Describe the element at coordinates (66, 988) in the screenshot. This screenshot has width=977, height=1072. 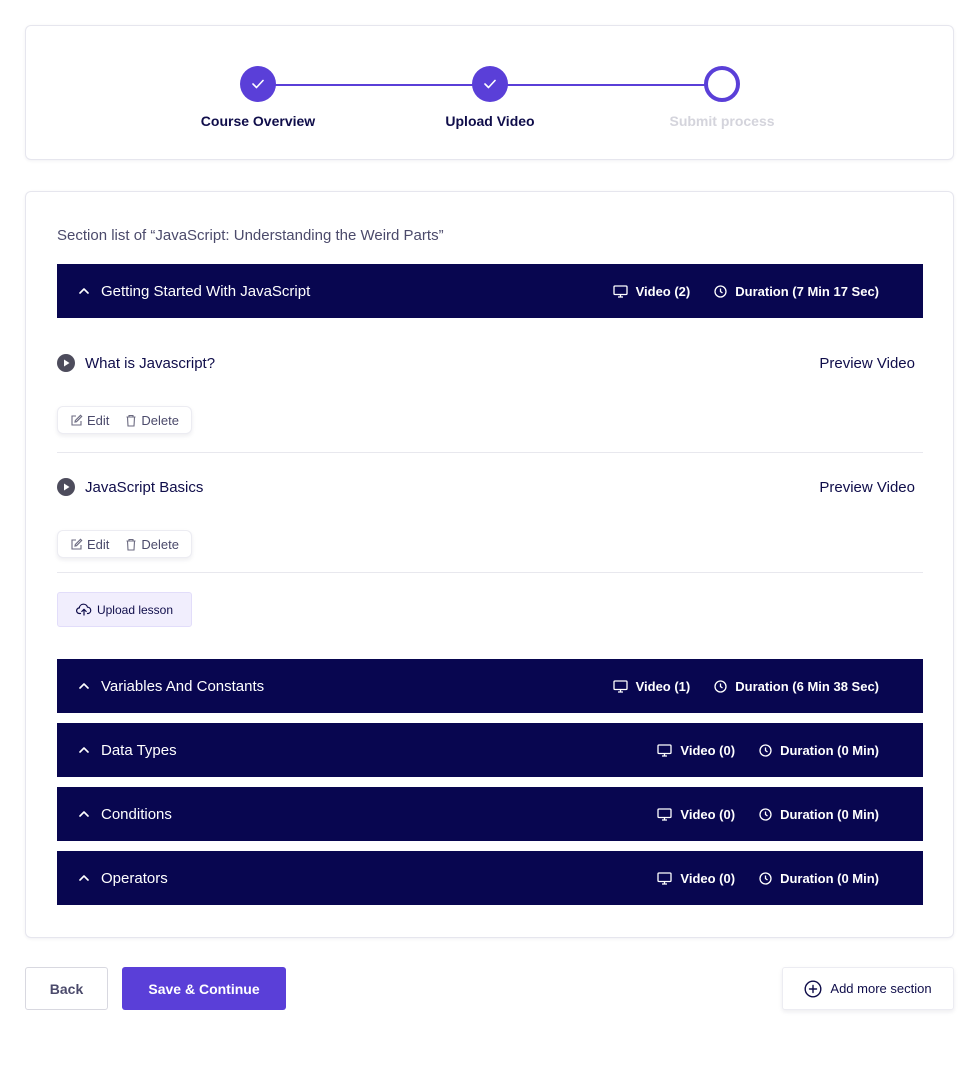
I see `back-button: Back` at that location.